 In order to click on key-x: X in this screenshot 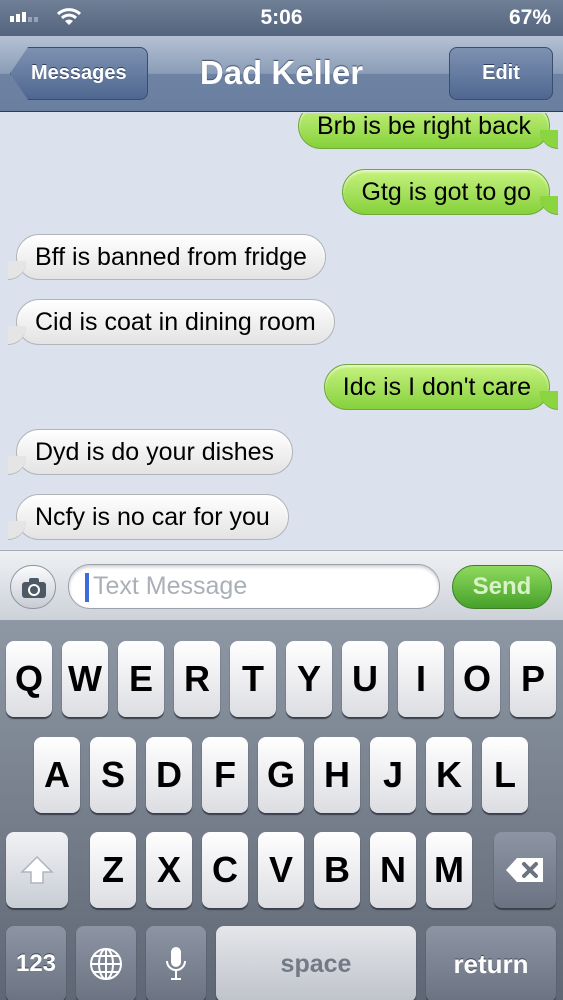, I will do `click(169, 870)`.